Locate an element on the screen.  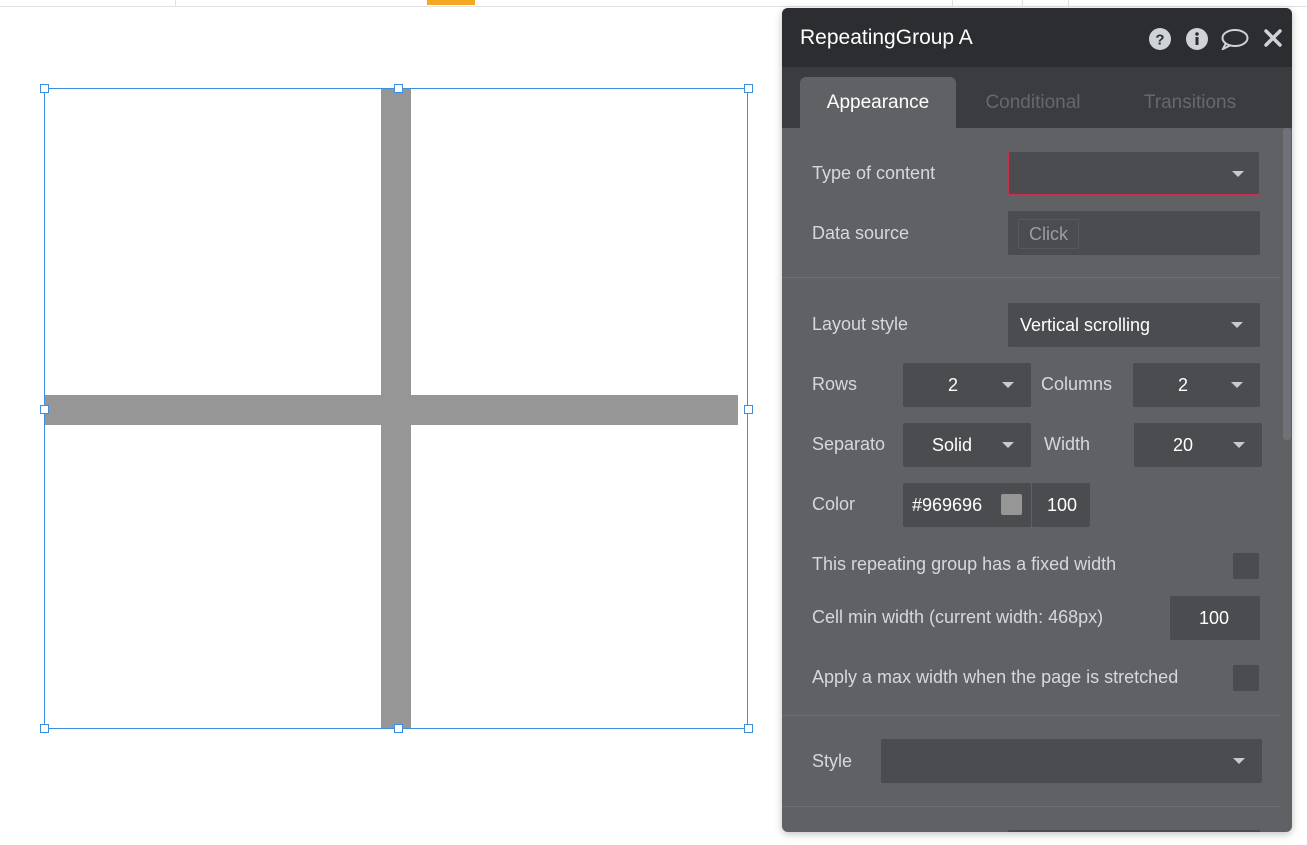
resize-handle-top is located at coordinates (398, 88).